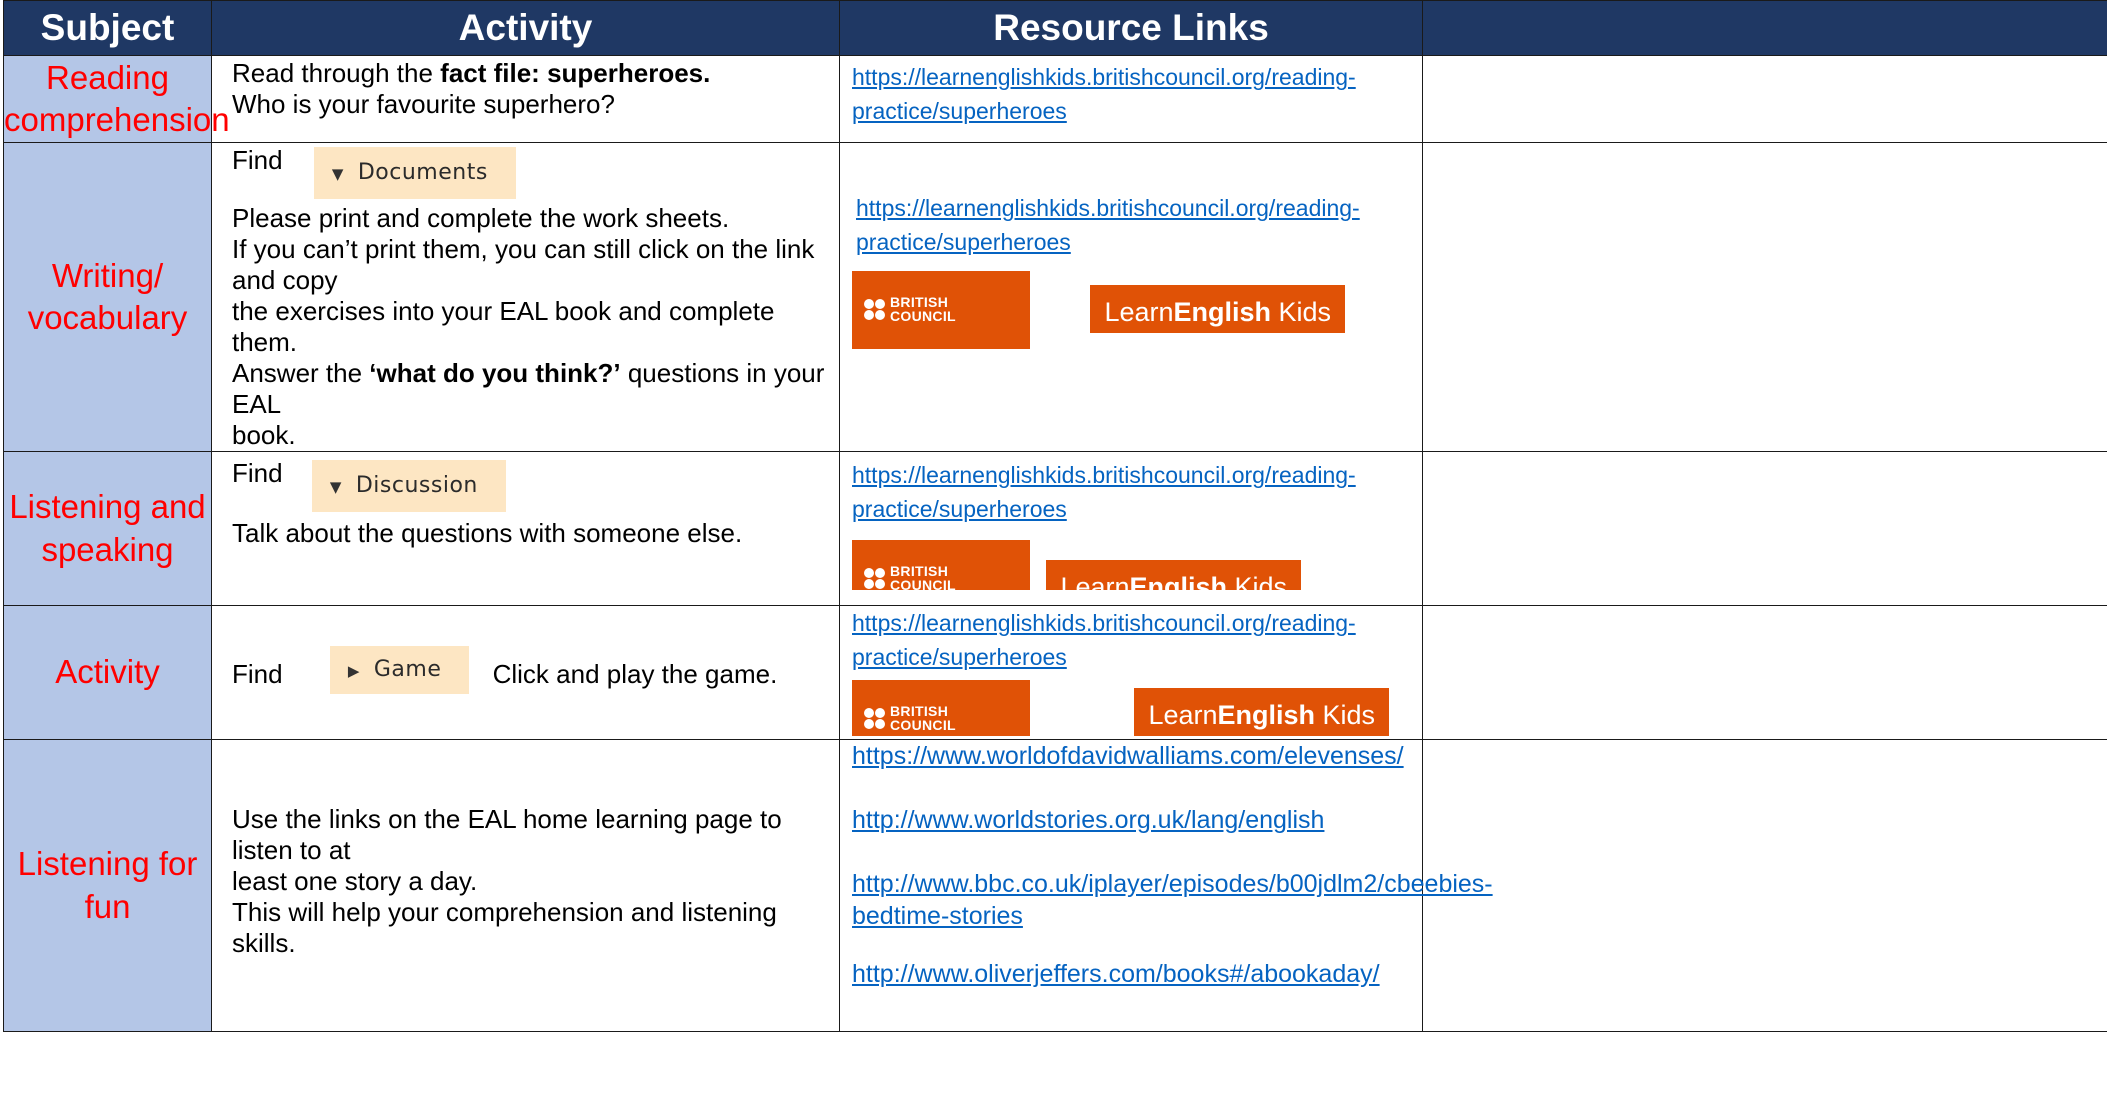 Image resolution: width=2107 pixels, height=1101 pixels. What do you see at coordinates (399, 669) in the screenshot?
I see `game-section-button: ▶ Game` at bounding box center [399, 669].